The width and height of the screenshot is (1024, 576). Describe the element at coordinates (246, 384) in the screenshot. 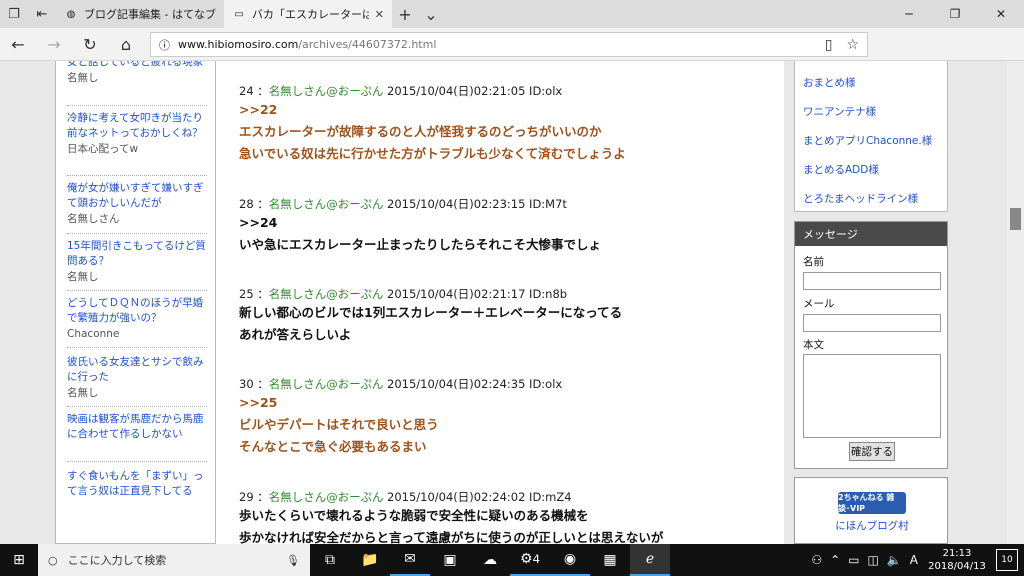

I see `post-number: 30` at that location.